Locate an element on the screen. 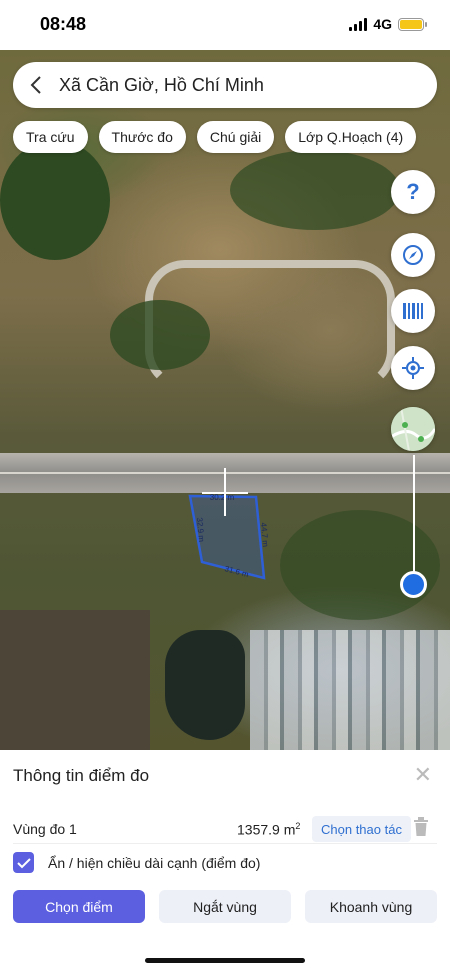 The width and height of the screenshot is (450, 972). compass-button is located at coordinates (413, 255).